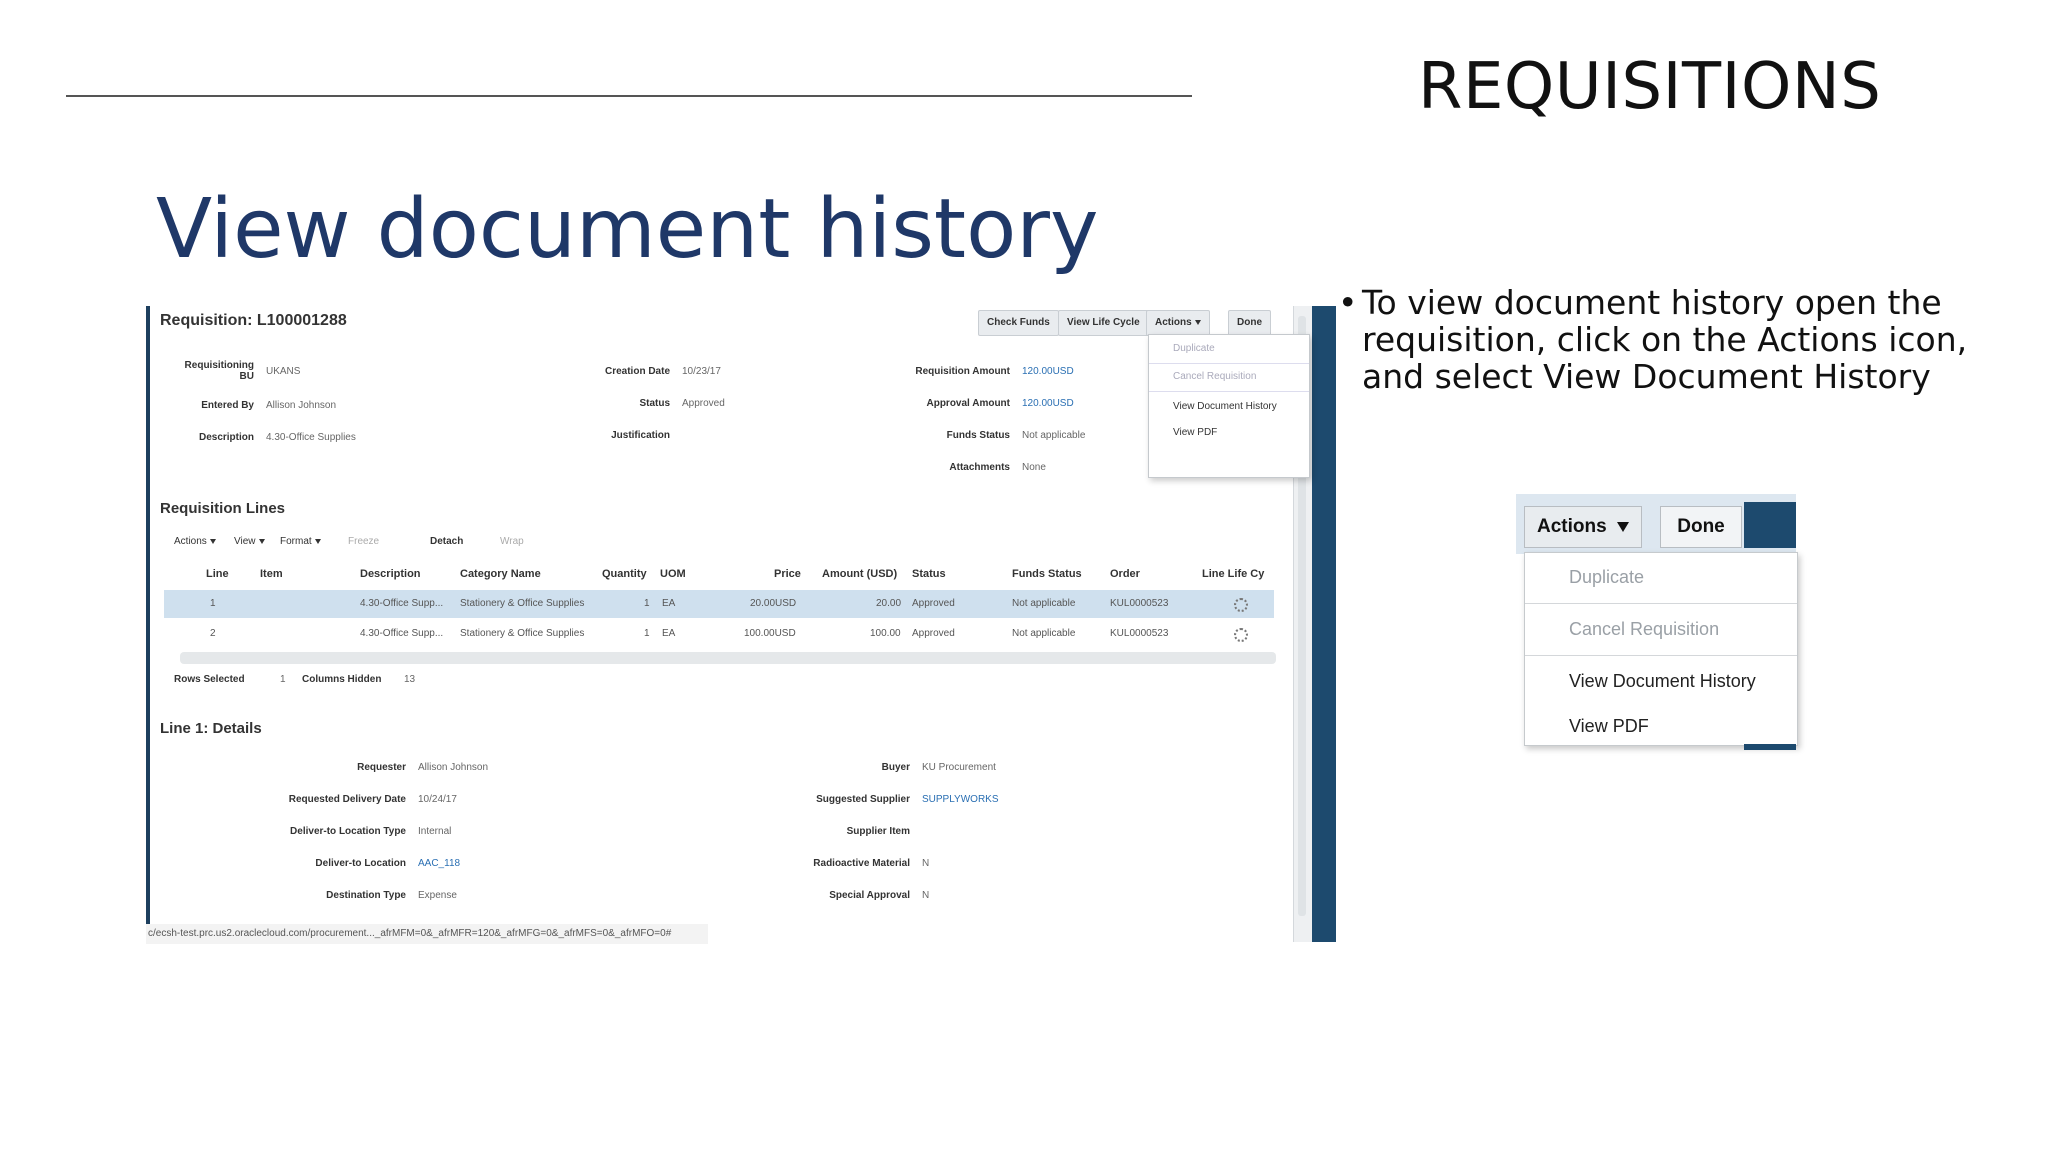 The height and width of the screenshot is (1152, 2048). What do you see at coordinates (863, 799) in the screenshot?
I see `suggested-supplier-label: Suggested Supplier` at bounding box center [863, 799].